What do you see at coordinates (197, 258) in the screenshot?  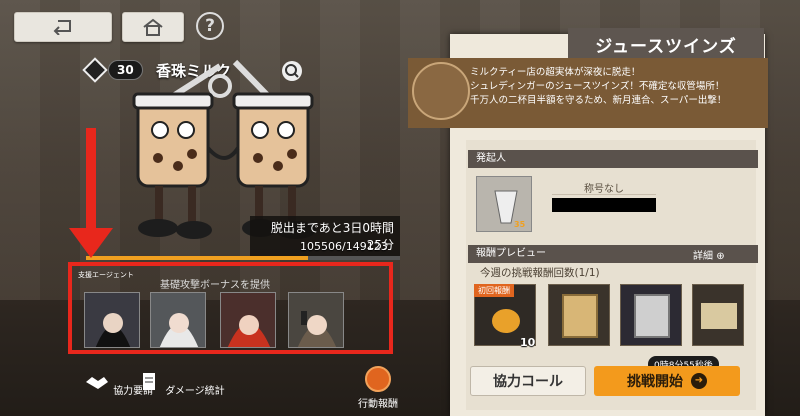 I see `boss-hp-fill` at bounding box center [197, 258].